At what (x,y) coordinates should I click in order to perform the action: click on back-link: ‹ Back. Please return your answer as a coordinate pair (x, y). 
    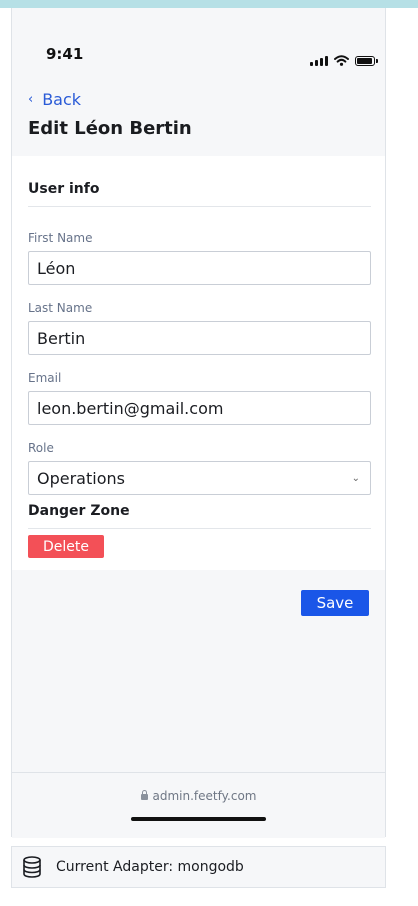
    Looking at the image, I should click on (54, 99).